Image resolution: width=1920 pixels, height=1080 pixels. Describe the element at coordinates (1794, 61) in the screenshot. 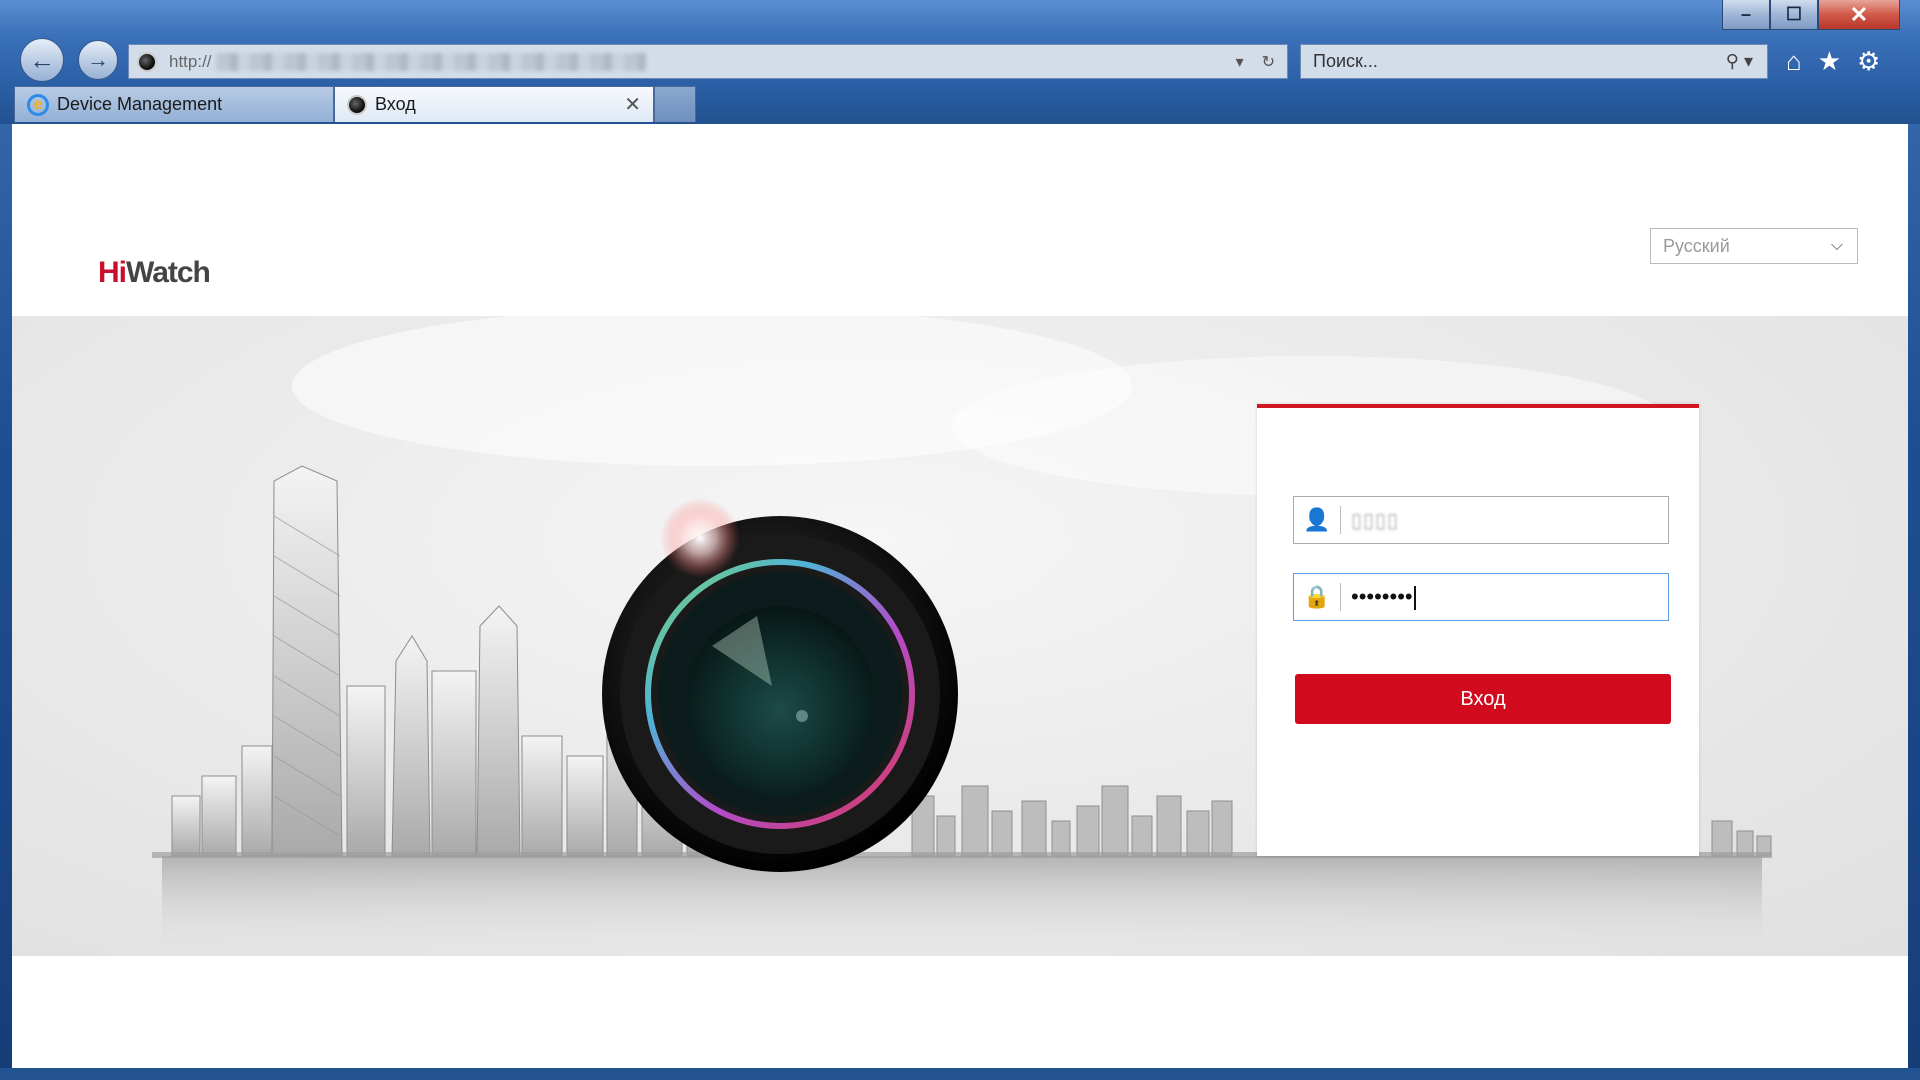

I see `home-icon: ⌂` at that location.